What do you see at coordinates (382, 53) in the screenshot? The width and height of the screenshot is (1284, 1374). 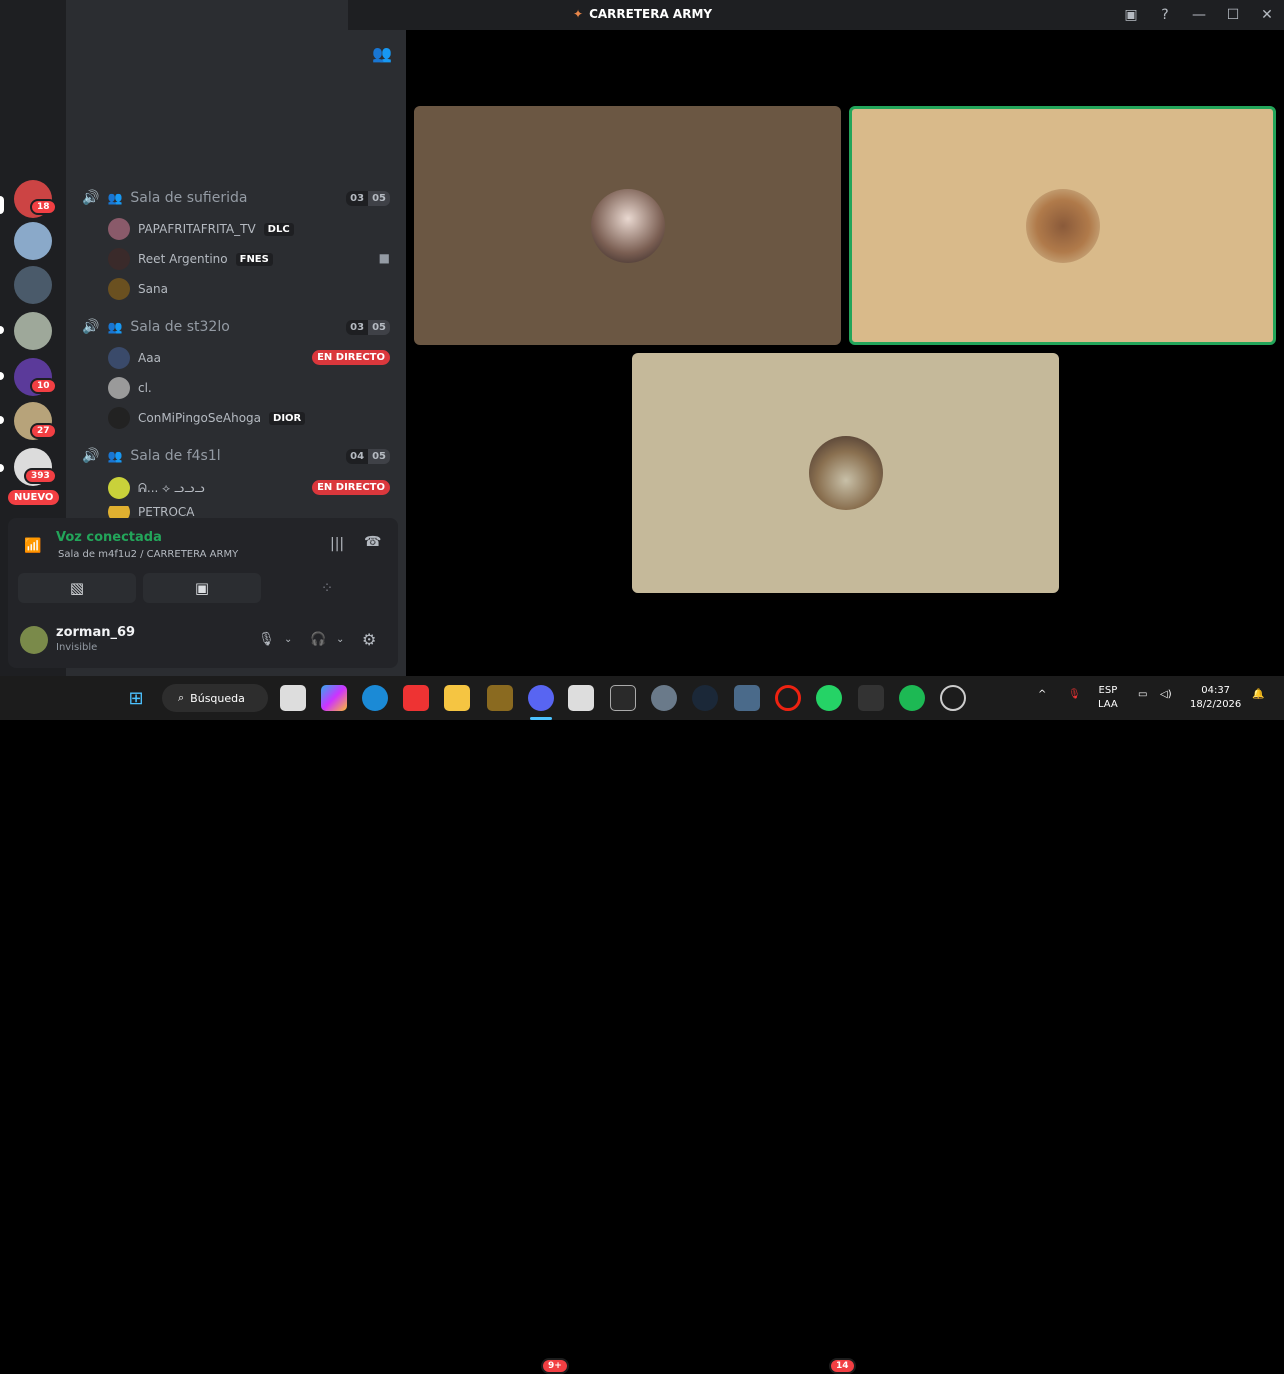 I see `add-friend-icon: 👥` at bounding box center [382, 53].